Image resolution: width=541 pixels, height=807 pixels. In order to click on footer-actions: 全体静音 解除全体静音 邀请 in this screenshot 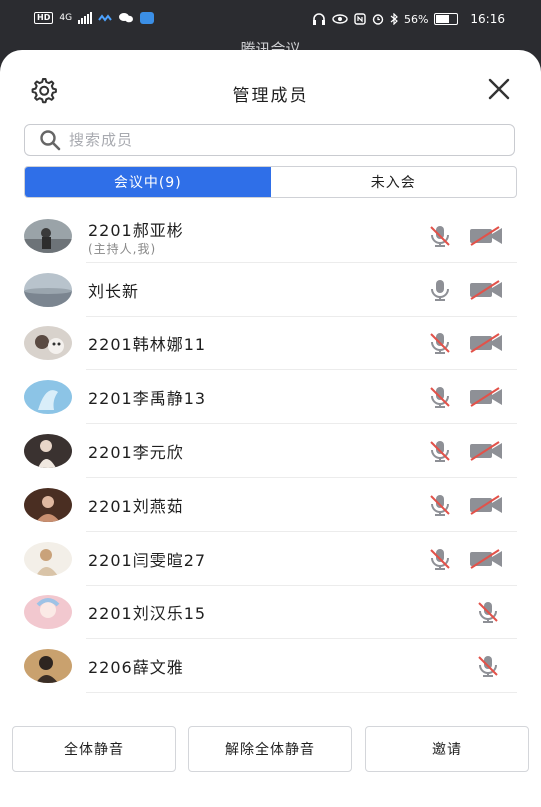, I will do `click(270, 749)`.